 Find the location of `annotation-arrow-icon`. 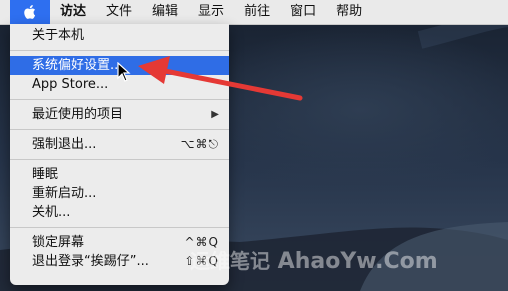

annotation-arrow-icon is located at coordinates (220, 78).